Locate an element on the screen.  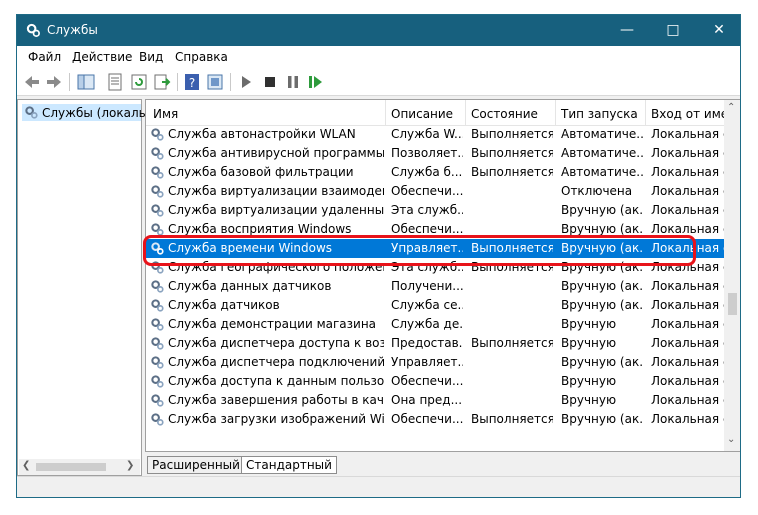
menu-view: Вид is located at coordinates (151, 57).